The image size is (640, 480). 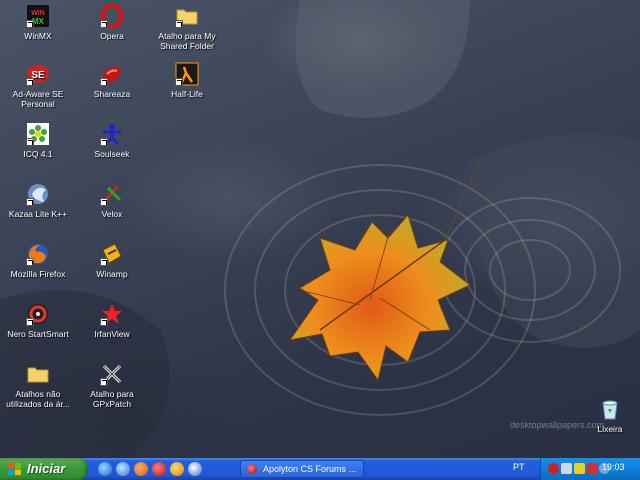 What do you see at coordinates (38, 320) in the screenshot?
I see `desktop-icon-nero: Nero StartSmart` at bounding box center [38, 320].